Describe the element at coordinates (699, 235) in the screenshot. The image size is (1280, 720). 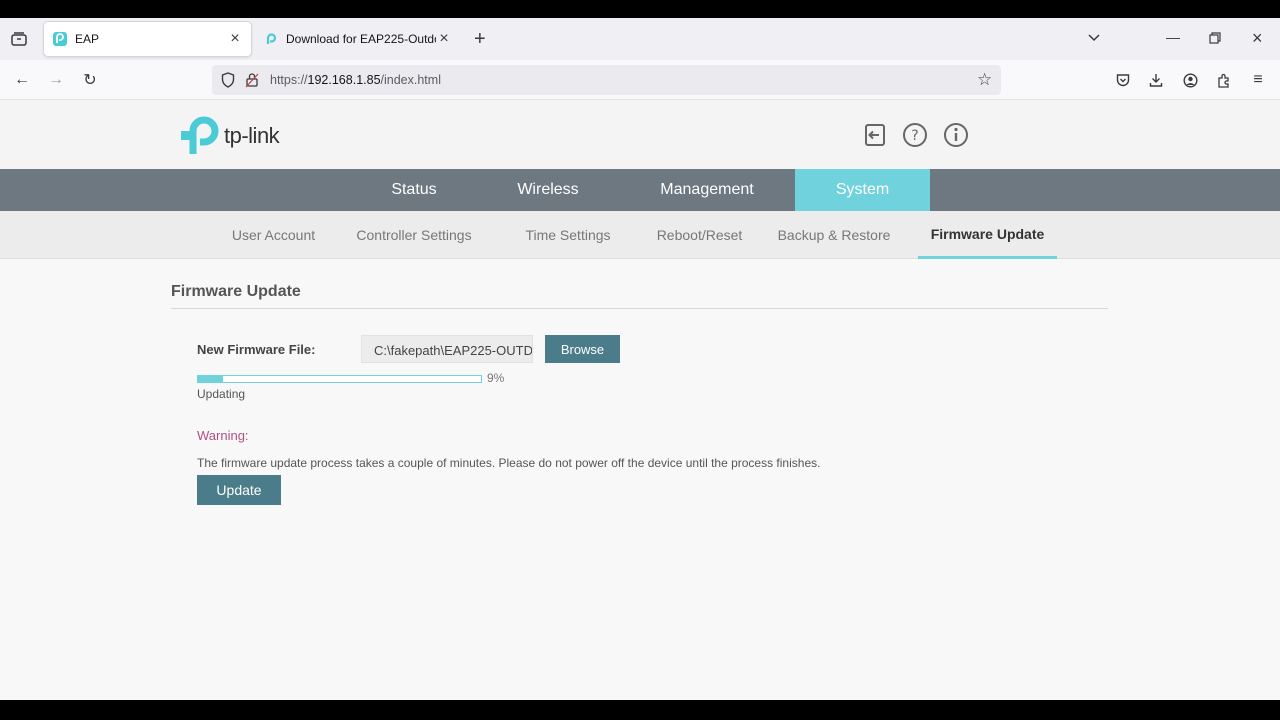
I see `sub-nav-reboot-reset: Reboot/Reset` at that location.